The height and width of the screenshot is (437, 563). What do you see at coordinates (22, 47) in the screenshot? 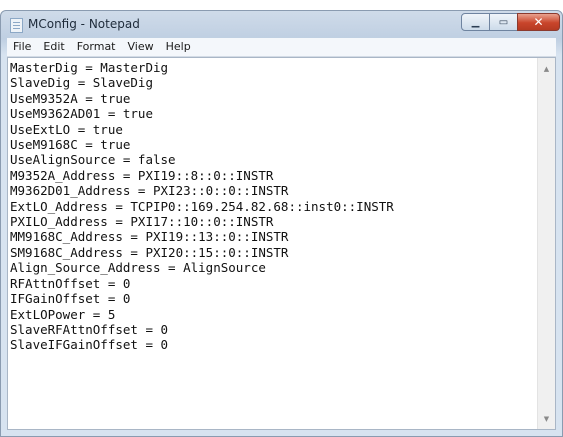
I see `menu-file: File` at bounding box center [22, 47].